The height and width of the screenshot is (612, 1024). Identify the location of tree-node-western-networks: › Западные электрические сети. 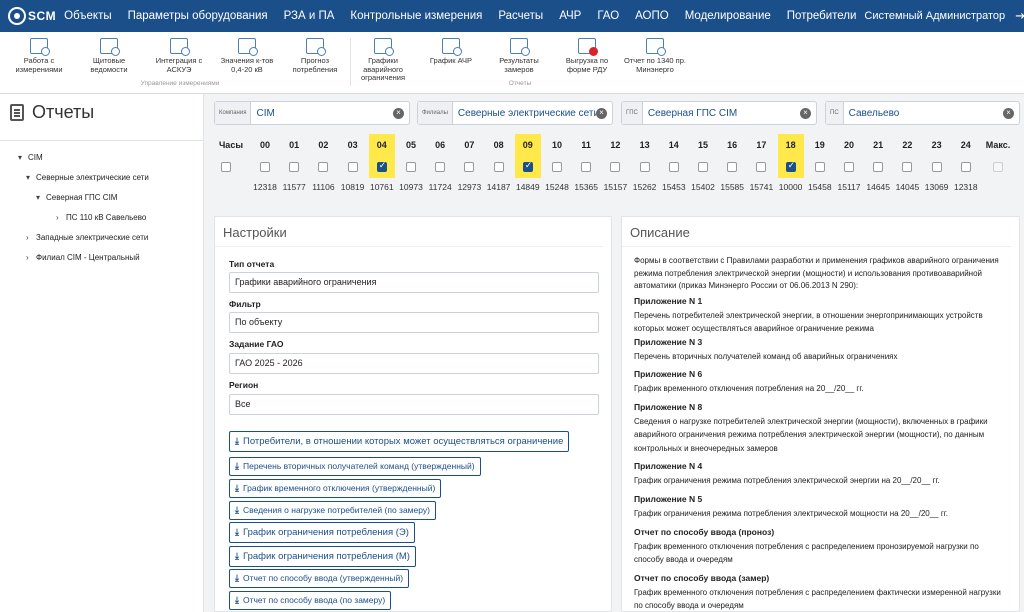
(102, 237).